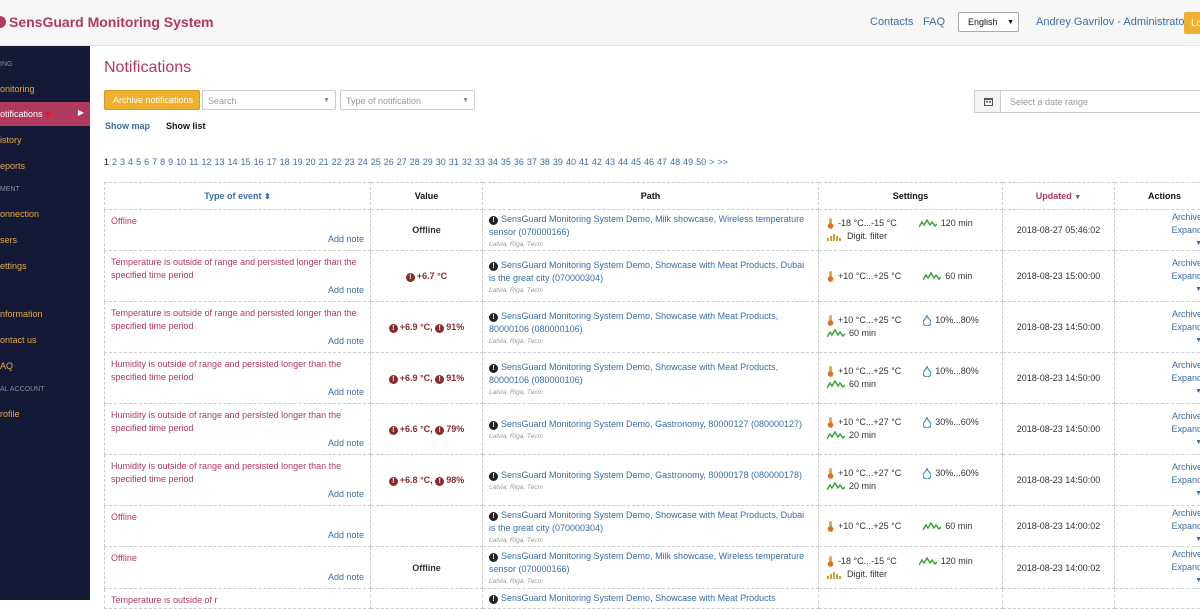 This screenshot has height=609, width=1200. What do you see at coordinates (934, 22) in the screenshot?
I see `faq-link: FAQ` at bounding box center [934, 22].